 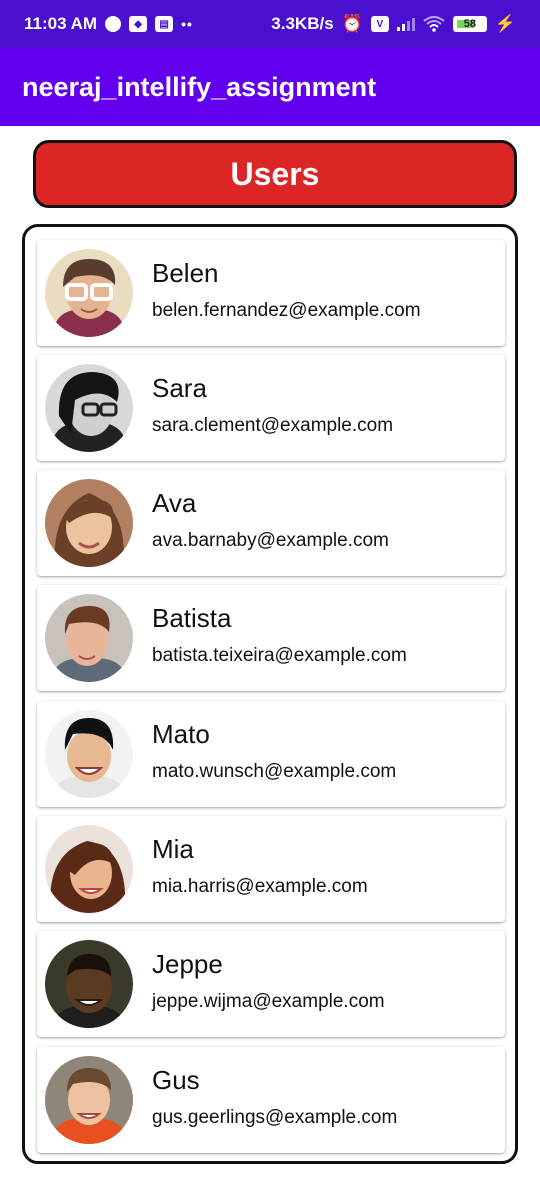 I want to click on clock: 11:03 AM, so click(x=61, y=23).